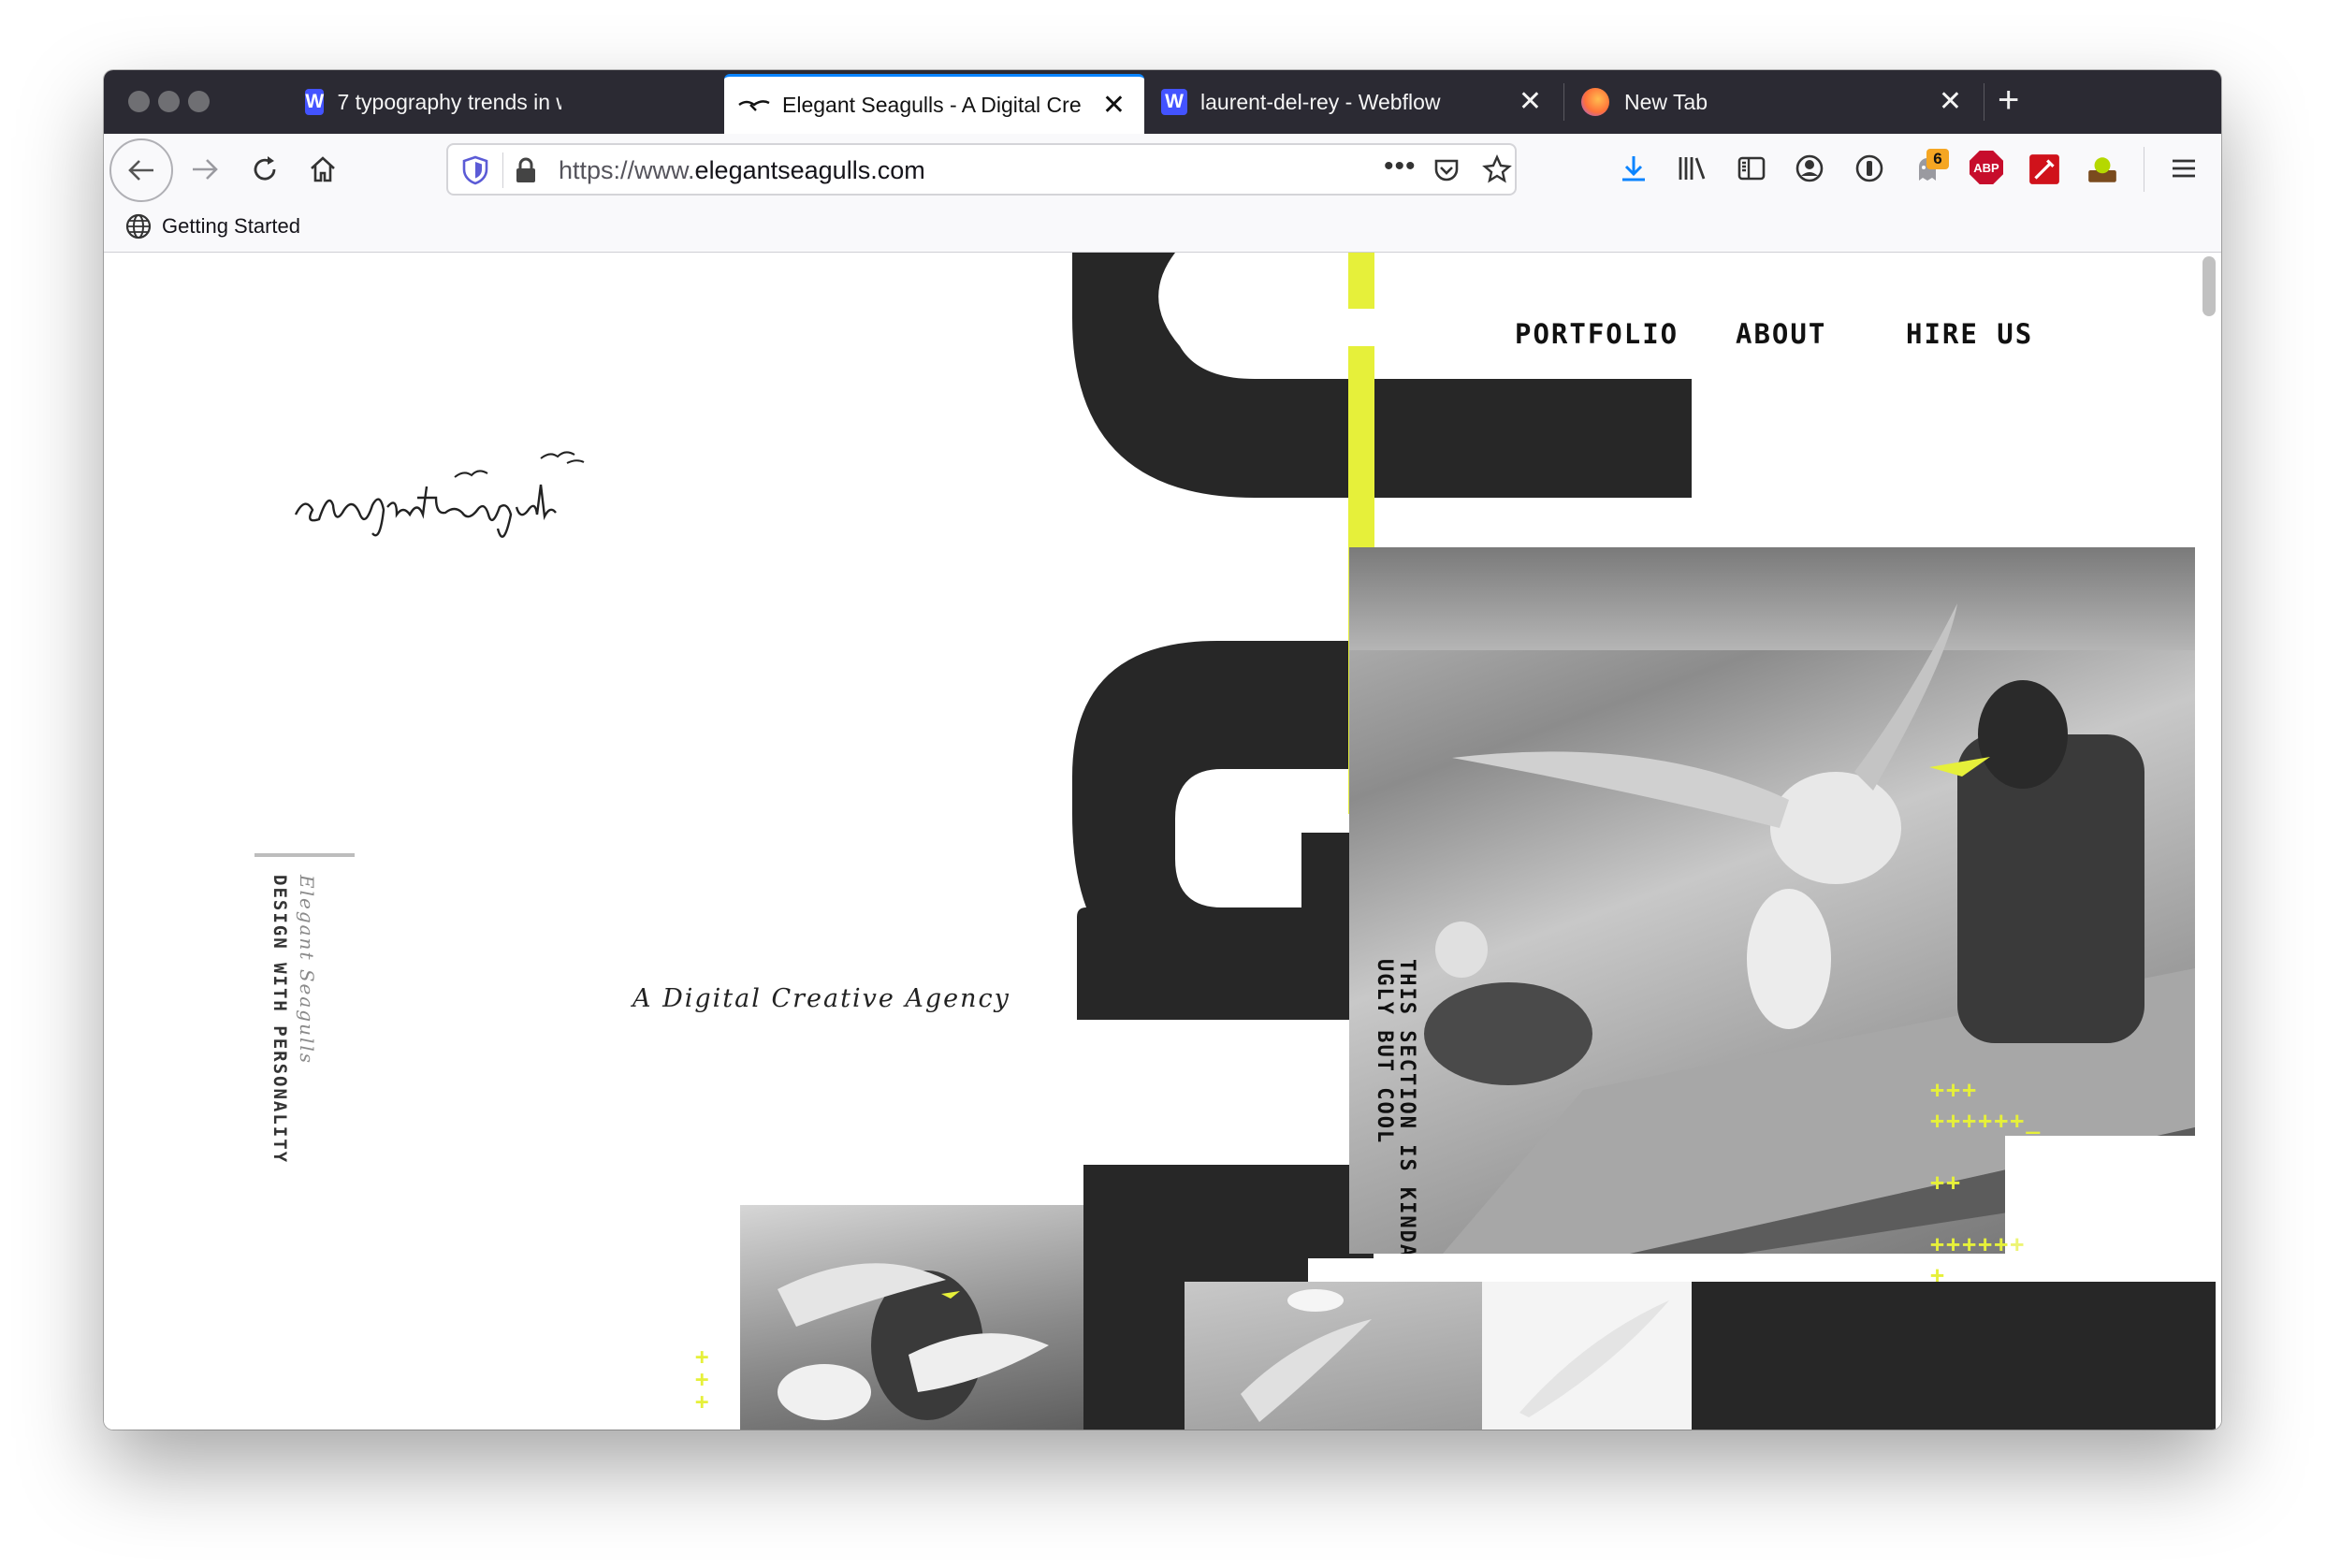  What do you see at coordinates (1597, 334) in the screenshot?
I see `nav-portfolio-link: PORTFOLIO` at bounding box center [1597, 334].